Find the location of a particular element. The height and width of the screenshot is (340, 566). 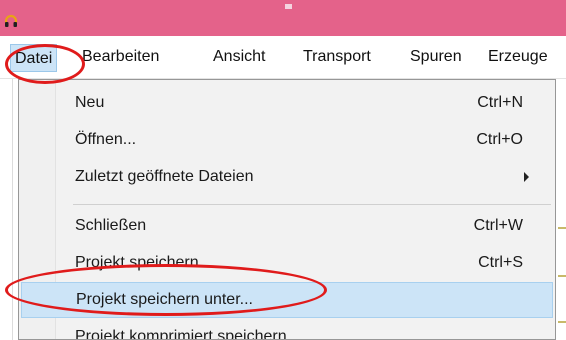

menu-spuren: Spuren is located at coordinates (436, 57).